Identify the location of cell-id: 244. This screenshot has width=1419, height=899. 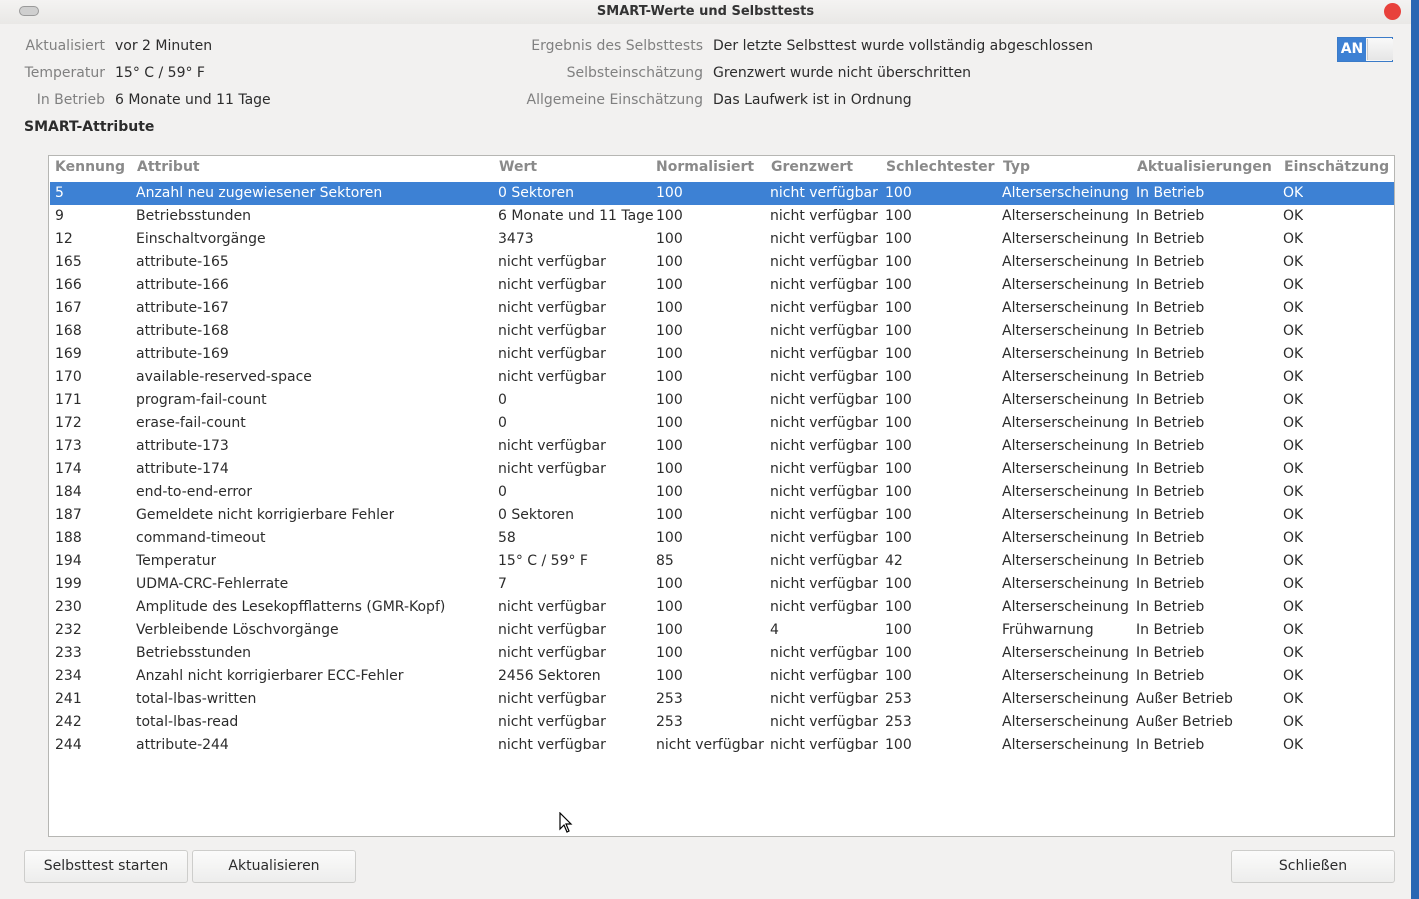
(68, 745).